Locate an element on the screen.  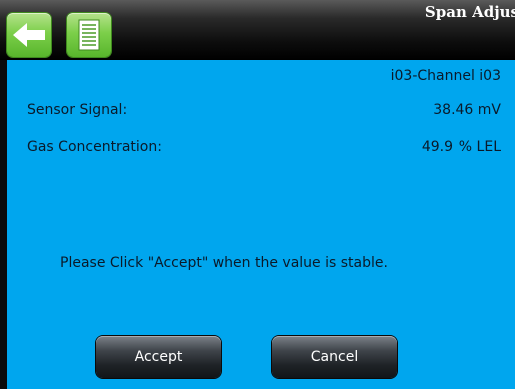
gas-concentration-value: 49.9 is located at coordinates (437, 147).